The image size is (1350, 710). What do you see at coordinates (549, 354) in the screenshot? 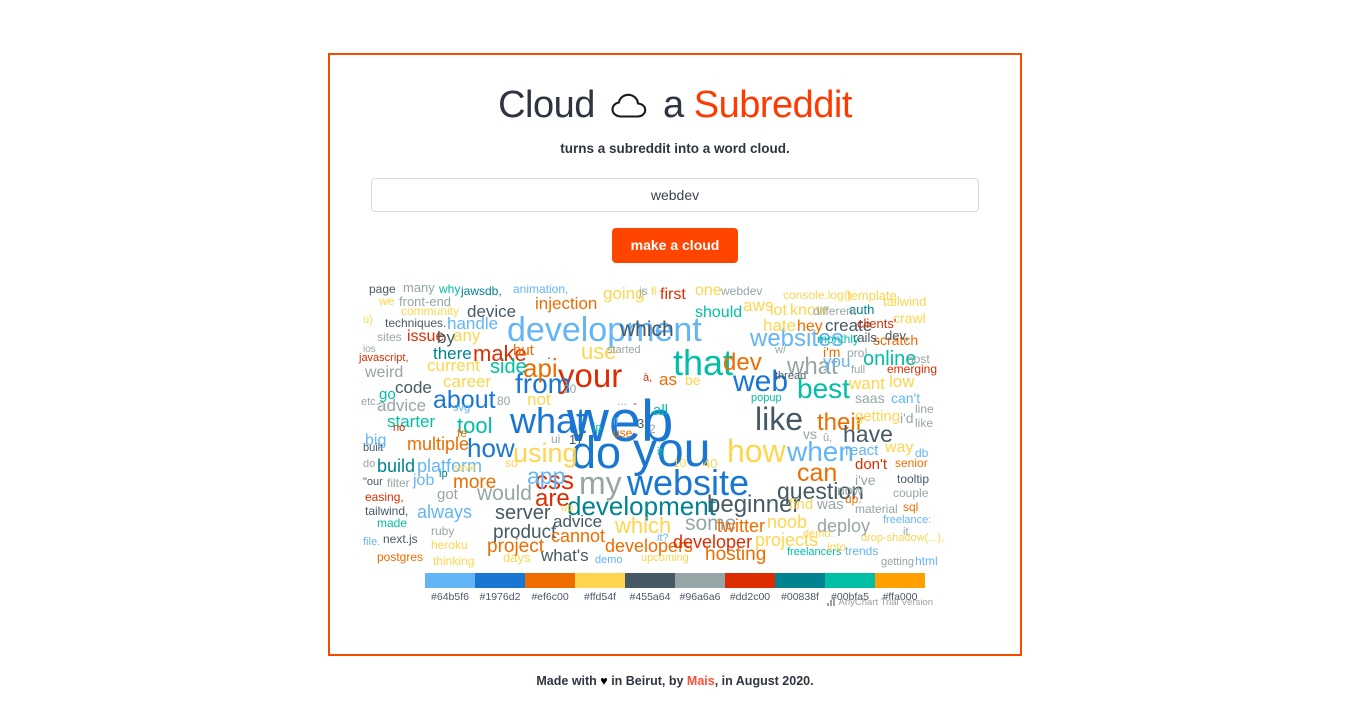
I see `cloud-word: .` at bounding box center [549, 354].